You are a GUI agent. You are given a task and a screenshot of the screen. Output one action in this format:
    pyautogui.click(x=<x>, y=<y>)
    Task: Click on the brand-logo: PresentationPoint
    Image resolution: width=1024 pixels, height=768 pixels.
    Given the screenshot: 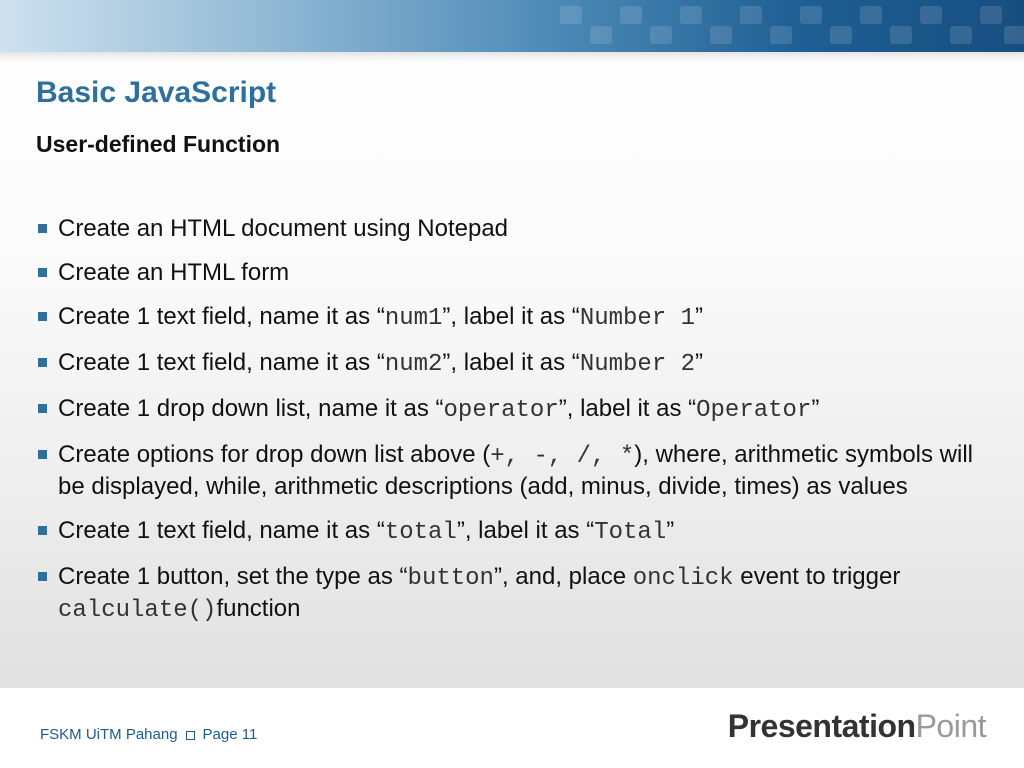 What is the action you would take?
    pyautogui.click(x=857, y=726)
    